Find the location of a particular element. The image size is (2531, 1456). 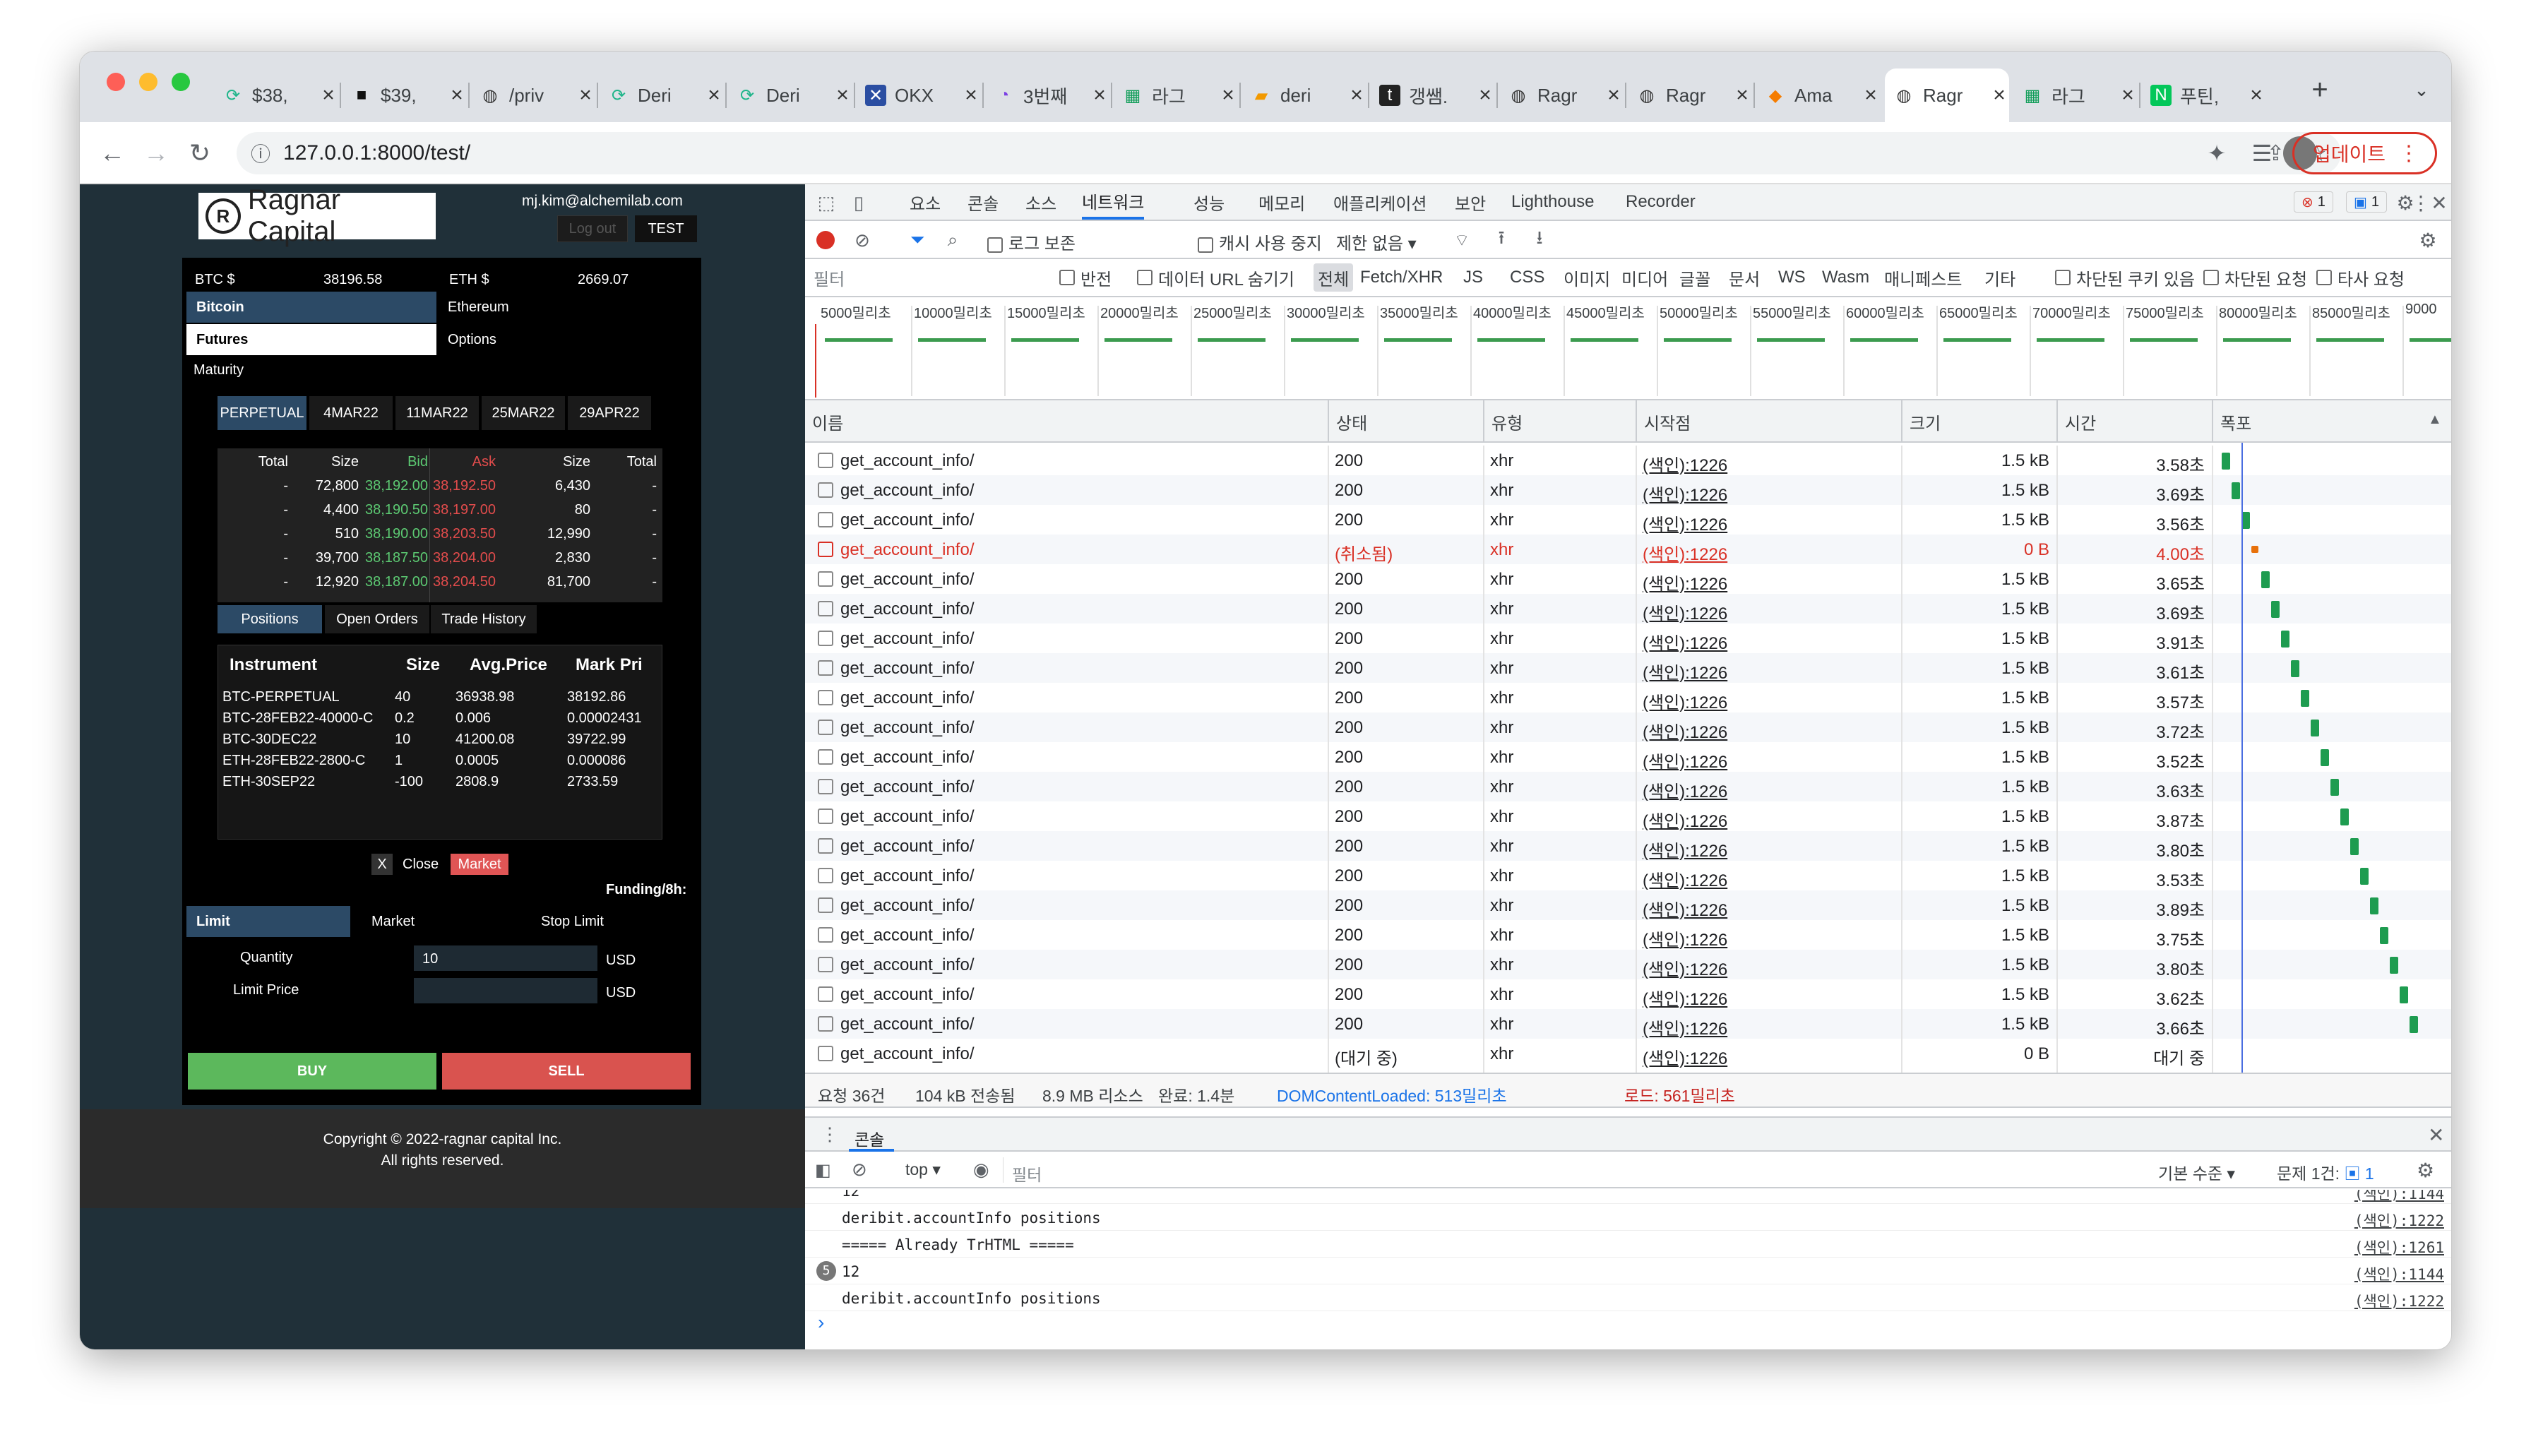

buy-button: BUY is located at coordinates (312, 1071).